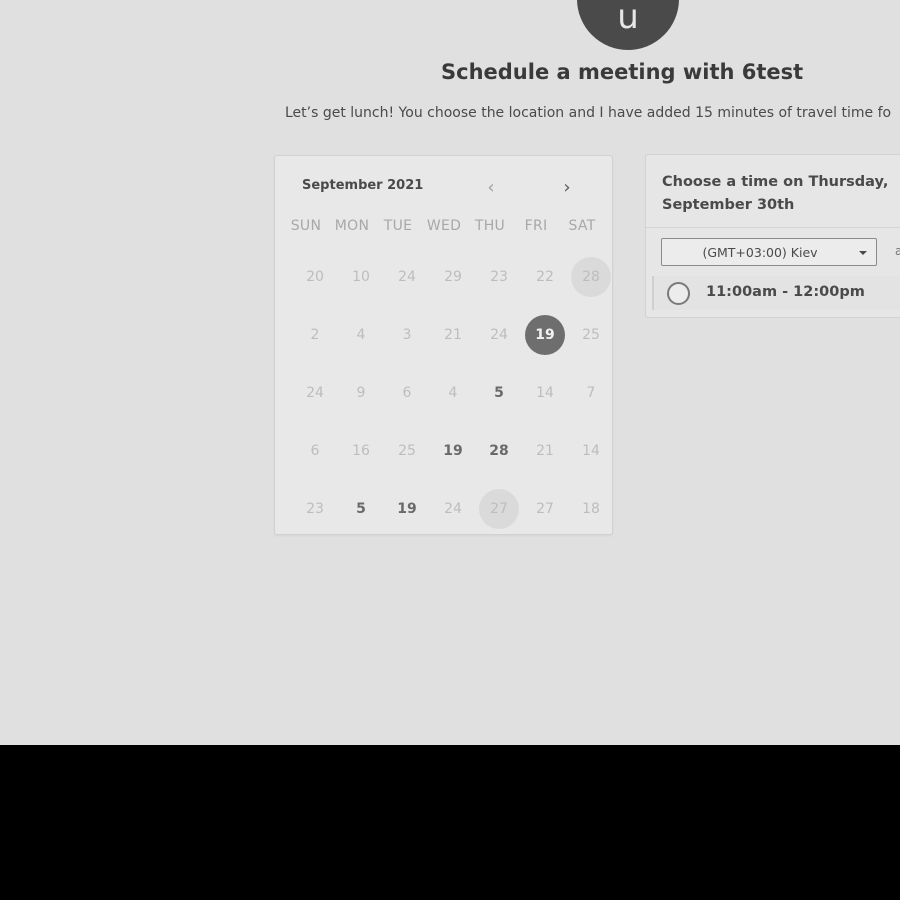  I want to click on weekday-header: SUN MON TUE WED THU FRI SAT, so click(444, 226).